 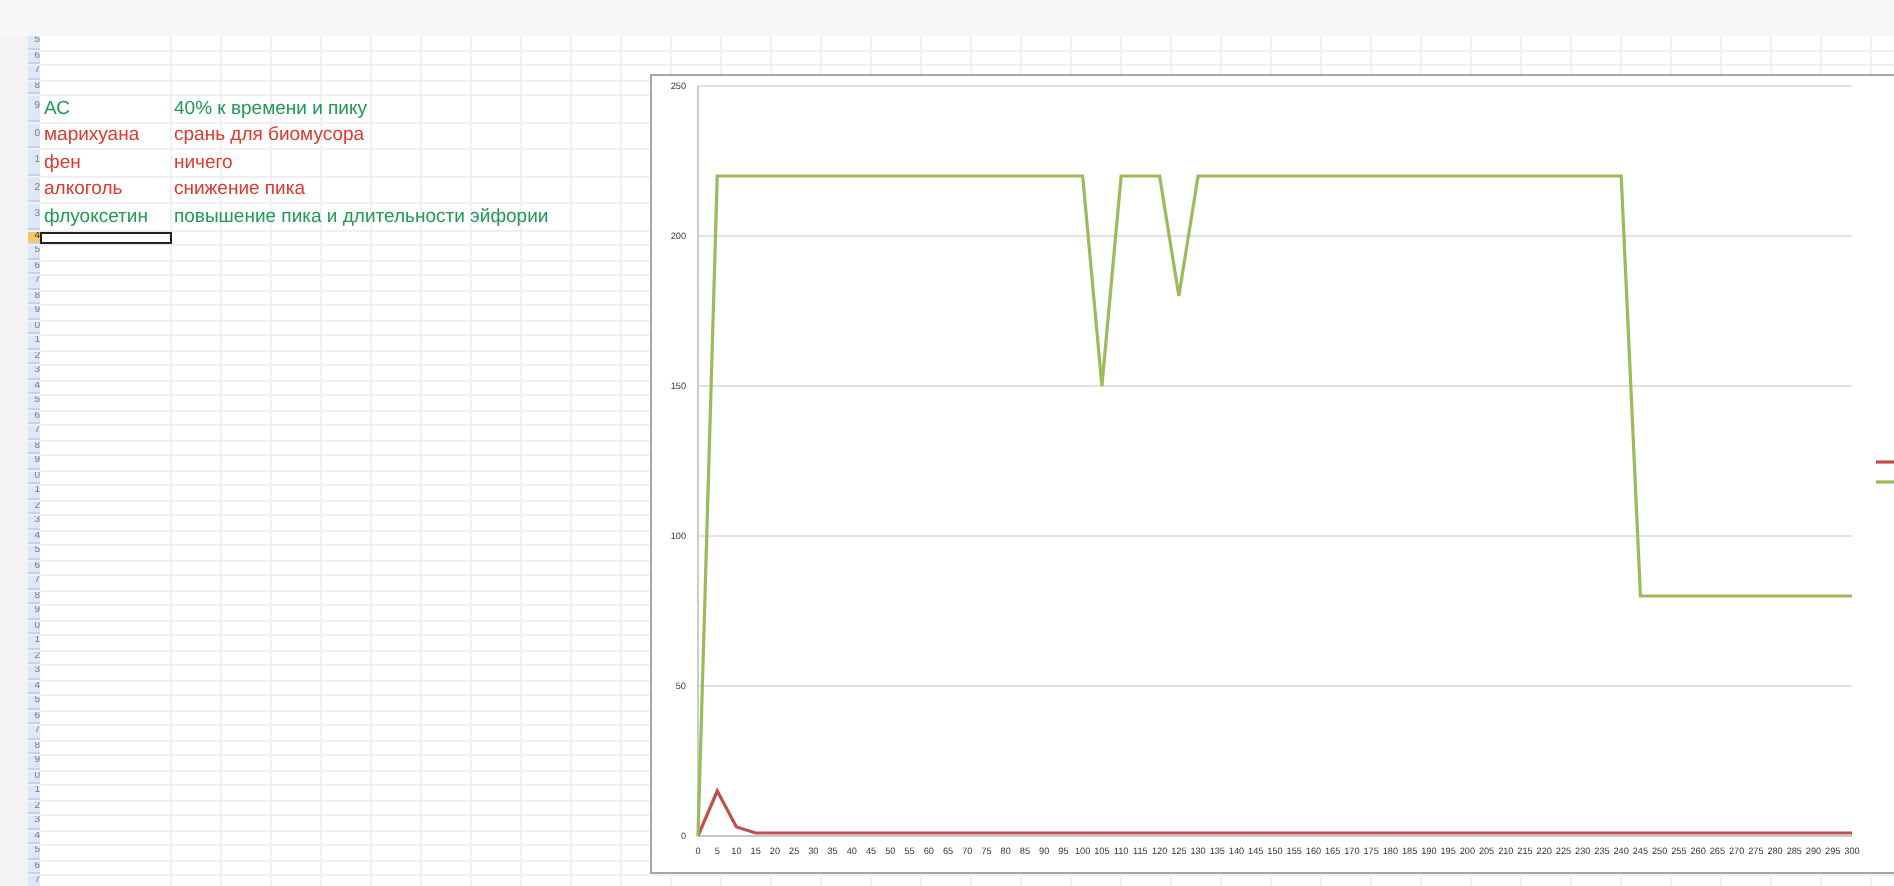 What do you see at coordinates (203, 162) in the screenshot?
I see `cell-text: ничего` at bounding box center [203, 162].